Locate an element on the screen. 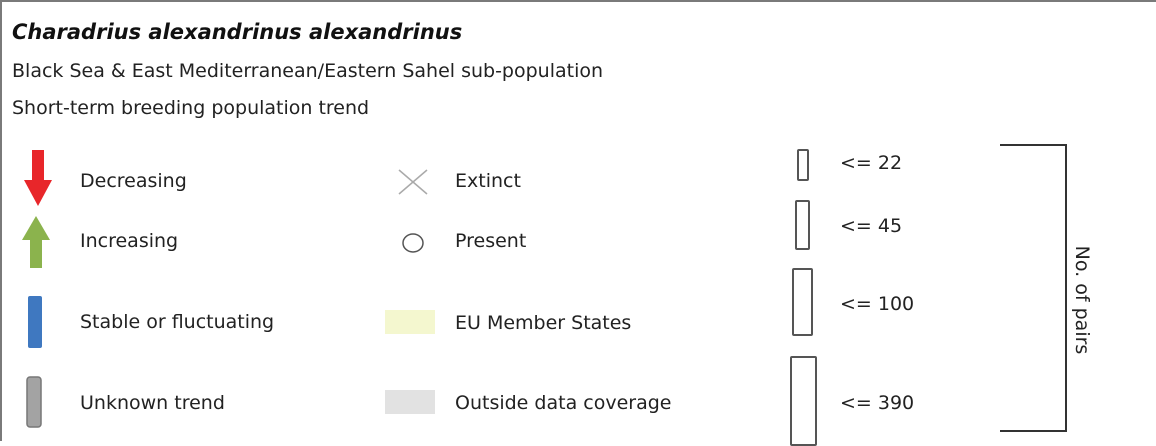 Image resolution: width=1156 pixels, height=446 pixels. circle-icon is located at coordinates (413, 243).